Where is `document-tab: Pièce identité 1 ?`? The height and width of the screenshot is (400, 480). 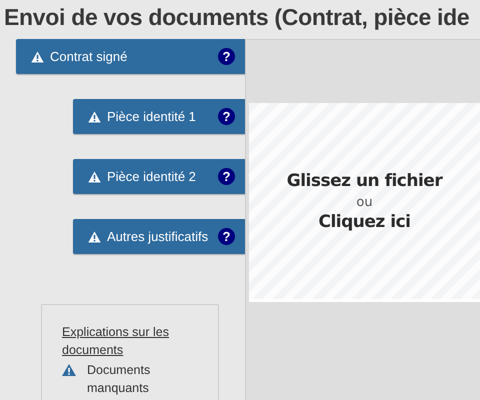 document-tab: Pièce identité 1 ? is located at coordinates (159, 116).